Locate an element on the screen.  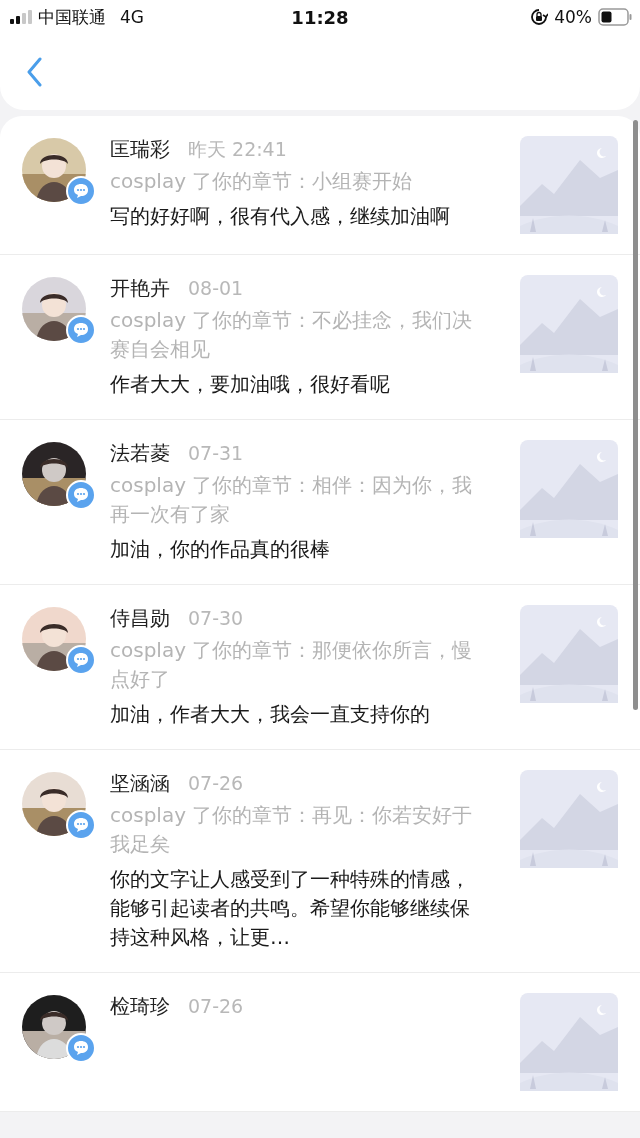
scrollbar is located at coordinates (635, 415).